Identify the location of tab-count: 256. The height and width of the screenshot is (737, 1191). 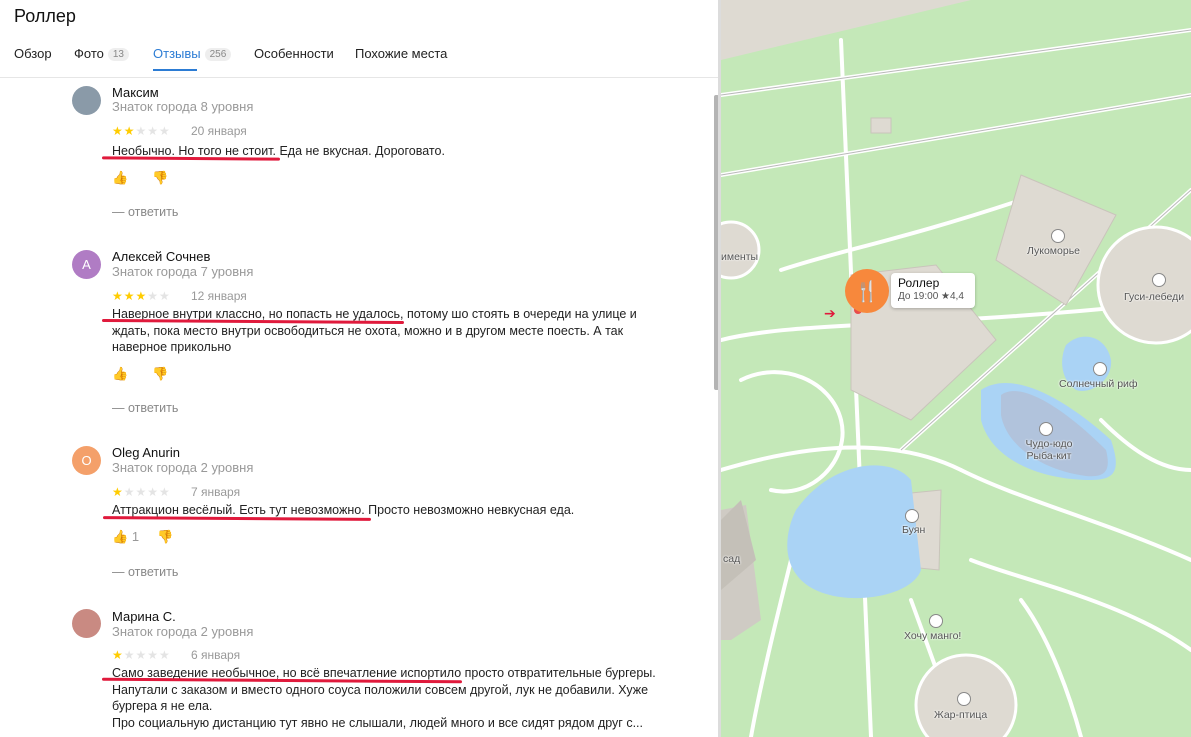
(218, 54).